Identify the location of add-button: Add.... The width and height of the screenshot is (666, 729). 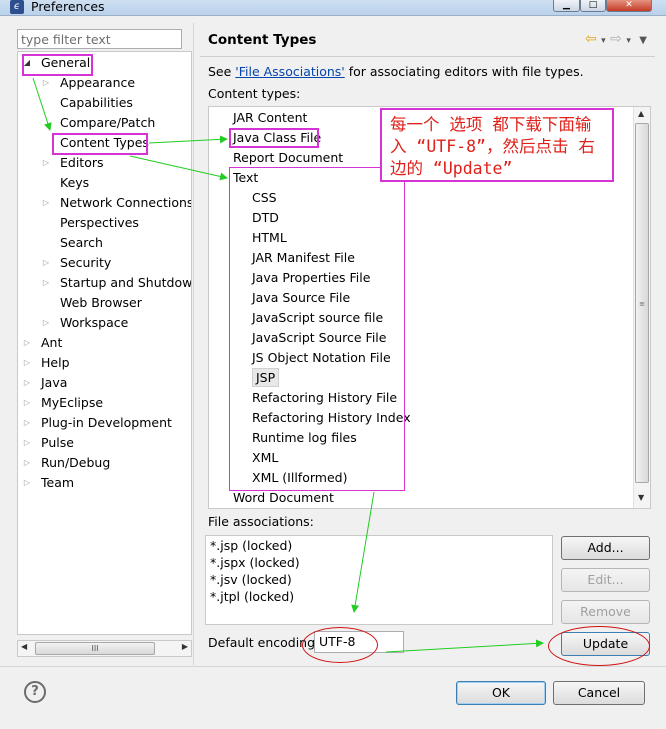
(605, 548).